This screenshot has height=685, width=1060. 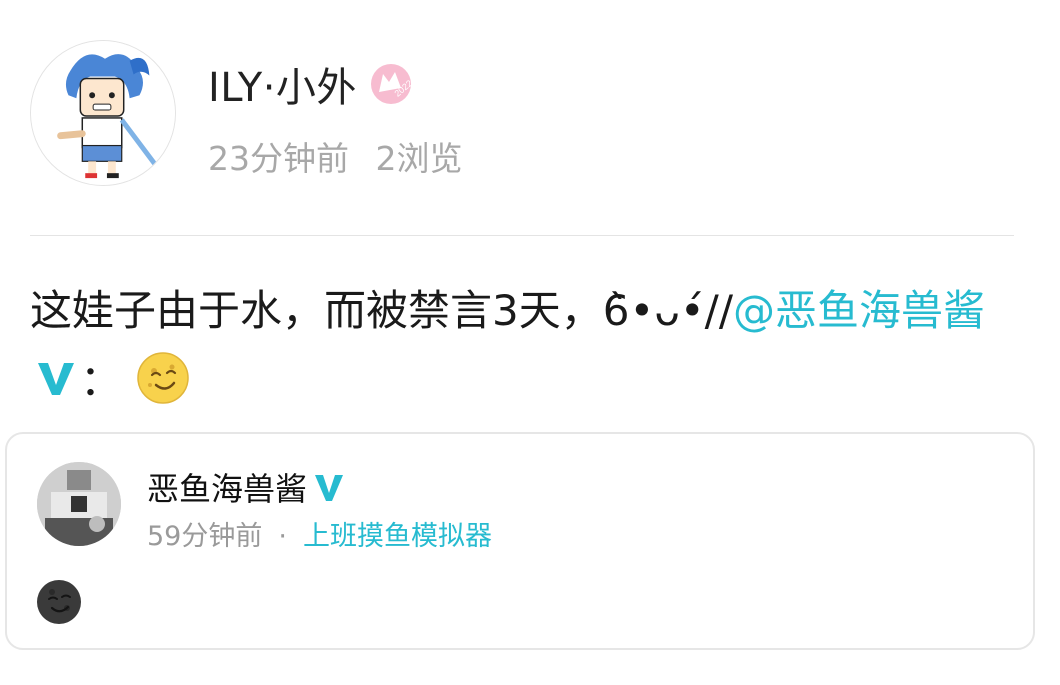 I want to click on quote-avatar-illustration, so click(x=79, y=504).